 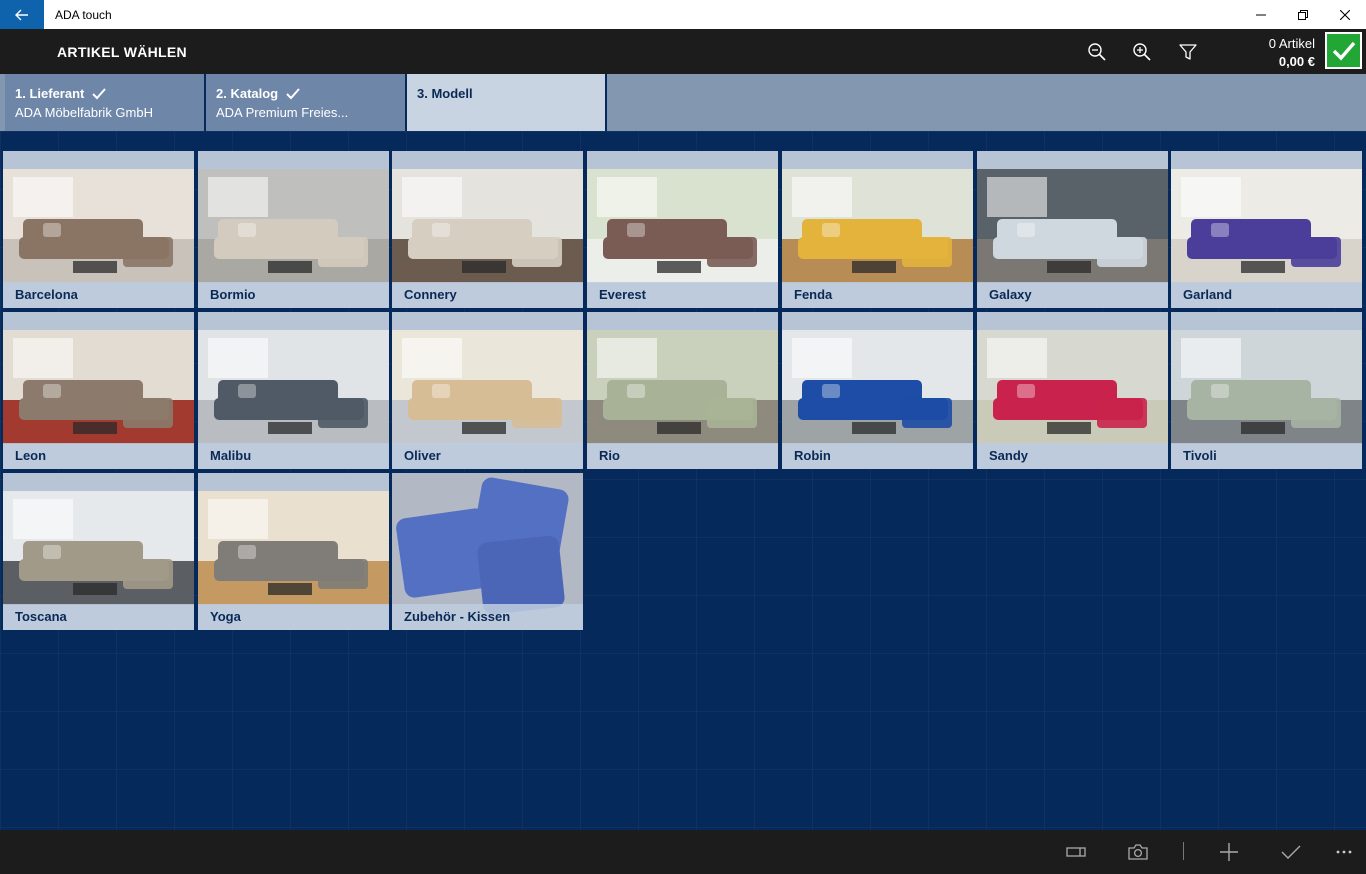 What do you see at coordinates (507, 102) in the screenshot?
I see `step-modell: 3. Modell` at bounding box center [507, 102].